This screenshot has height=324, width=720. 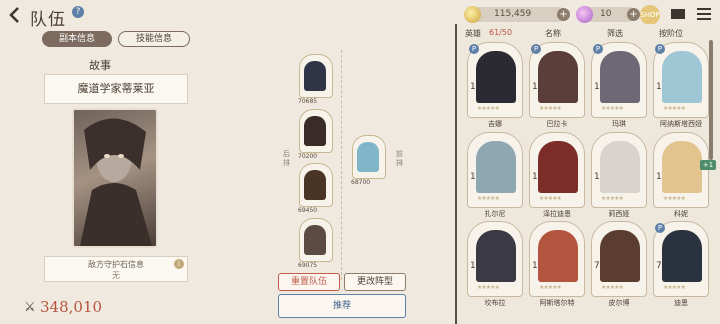 What do you see at coordinates (704, 14) in the screenshot?
I see `menu-icon` at bounding box center [704, 14].